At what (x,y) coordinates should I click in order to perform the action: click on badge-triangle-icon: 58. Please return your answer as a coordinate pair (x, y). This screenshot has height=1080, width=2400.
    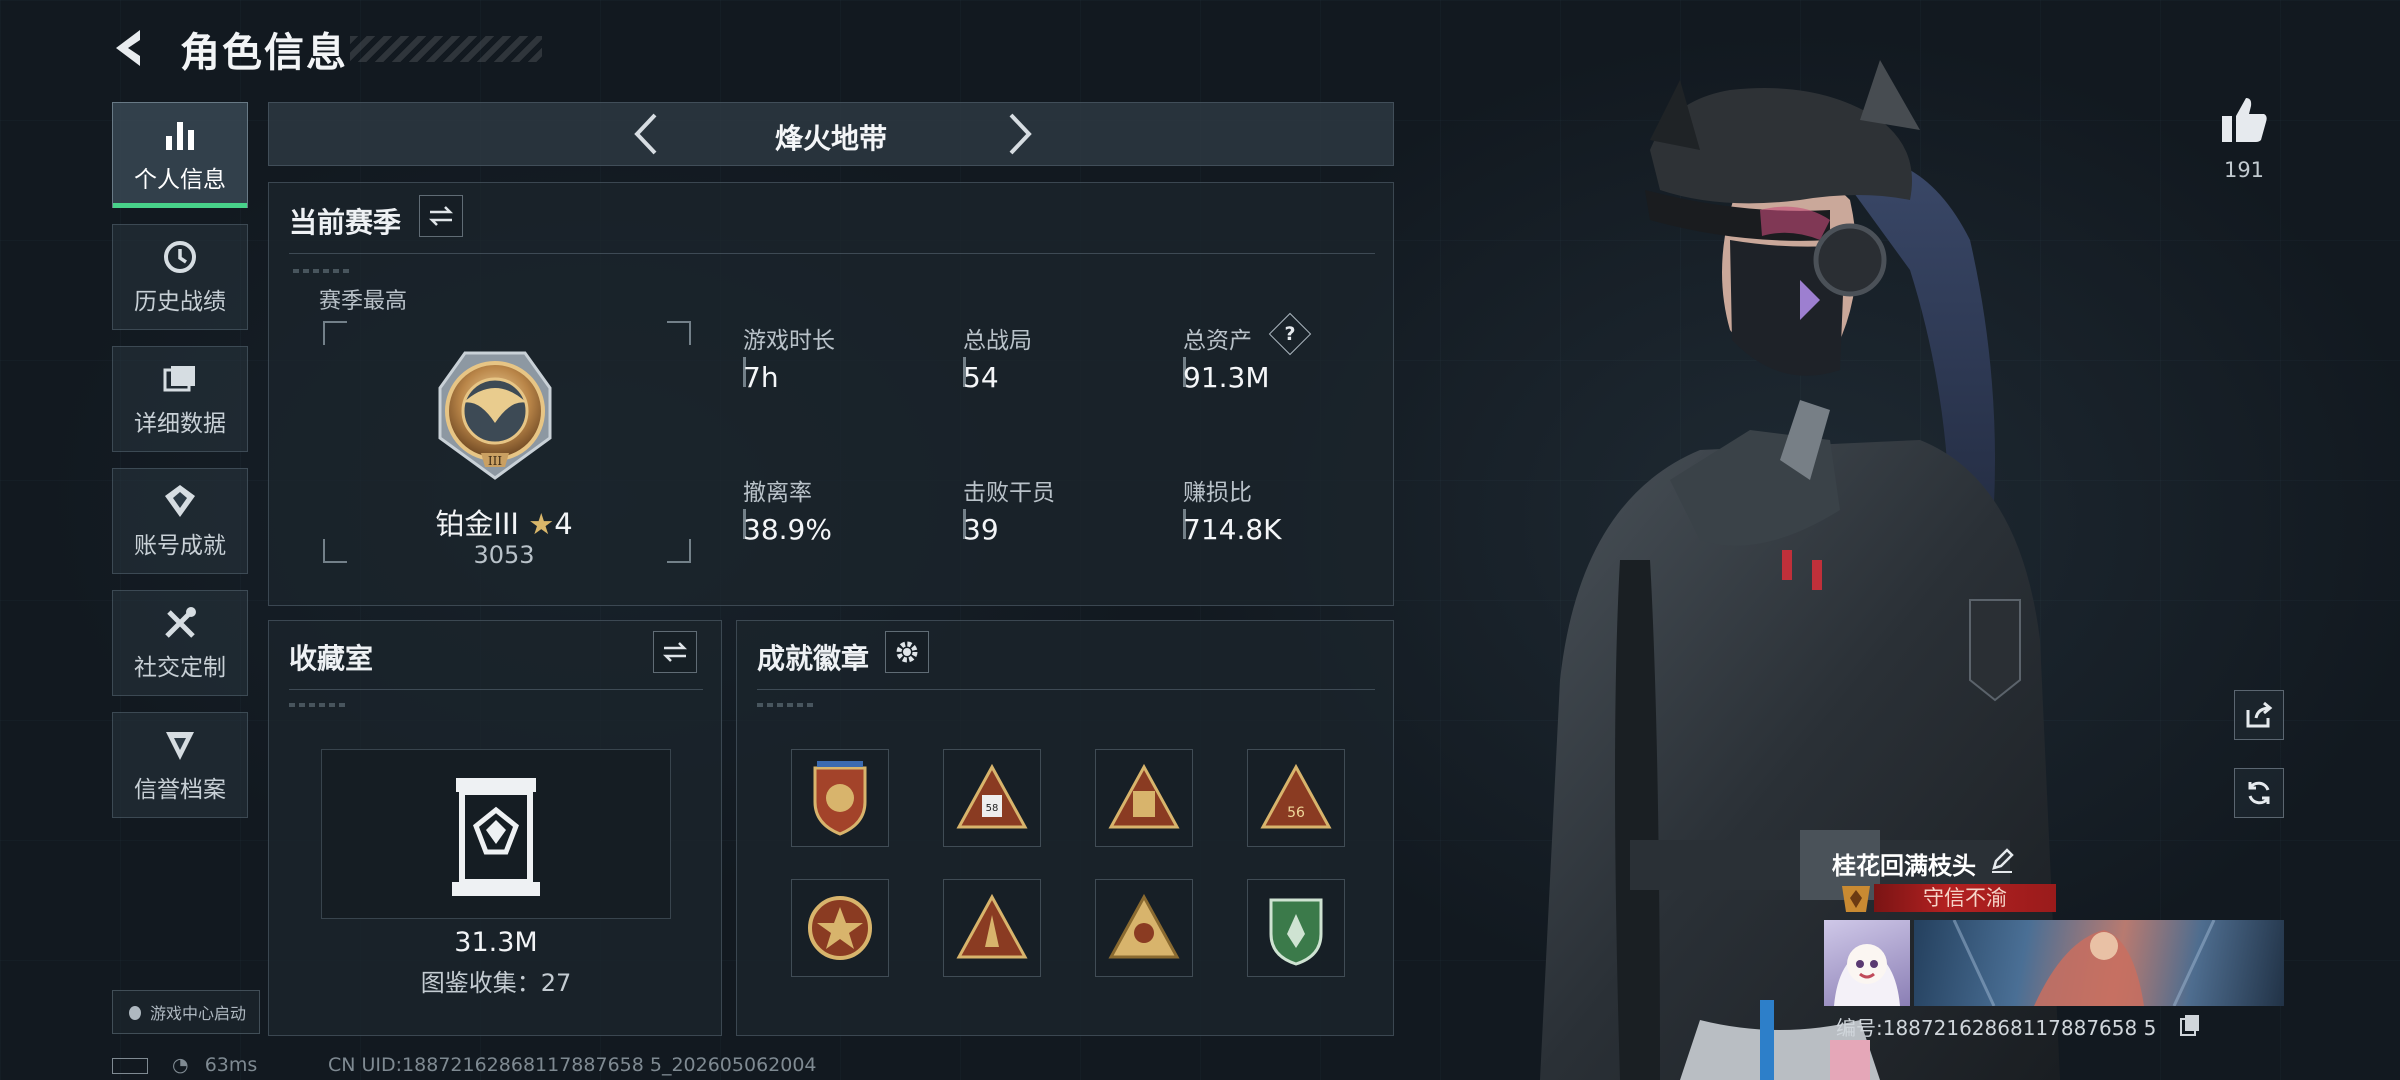
    Looking at the image, I should click on (992, 796).